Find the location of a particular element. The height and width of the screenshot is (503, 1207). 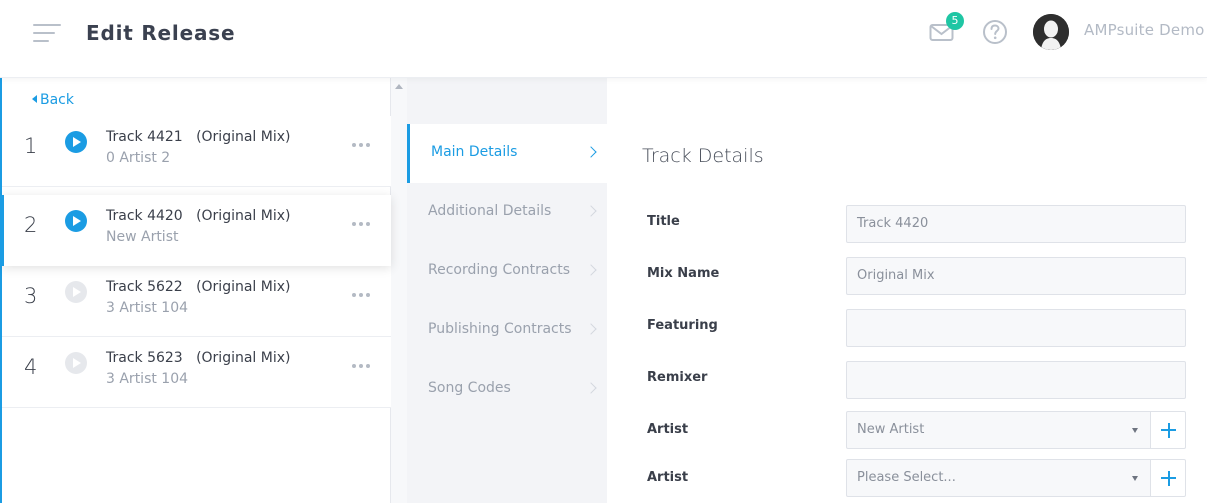

track-title: Track 5623 (Original Mix) is located at coordinates (198, 358).